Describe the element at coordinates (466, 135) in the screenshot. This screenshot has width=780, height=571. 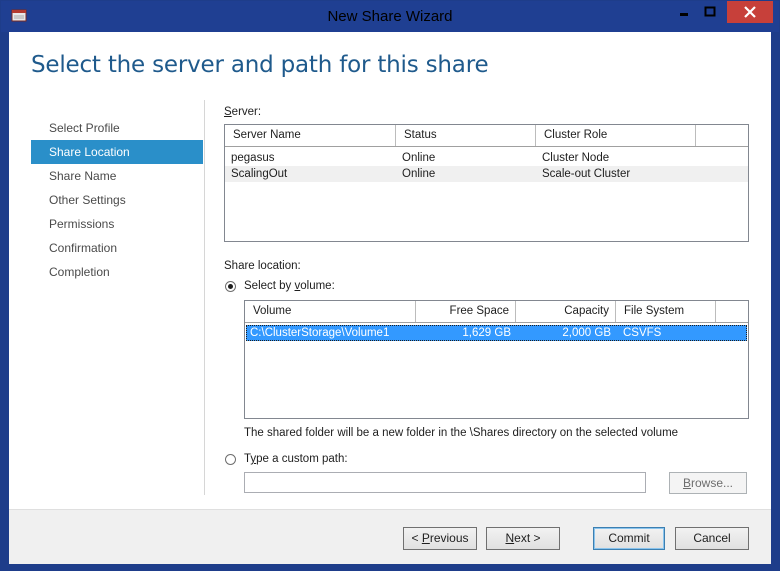
I see `column-header-status: Status` at that location.